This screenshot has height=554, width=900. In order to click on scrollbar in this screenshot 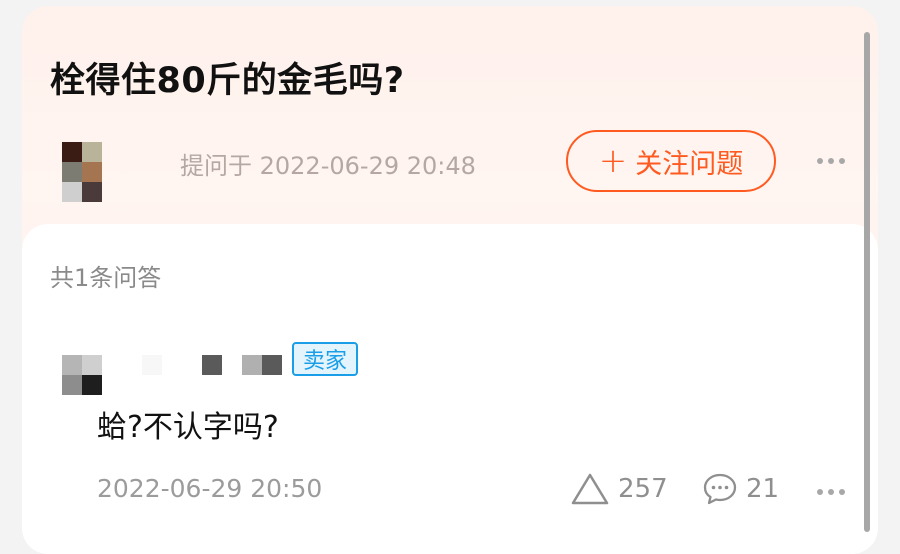, I will do `click(867, 282)`.